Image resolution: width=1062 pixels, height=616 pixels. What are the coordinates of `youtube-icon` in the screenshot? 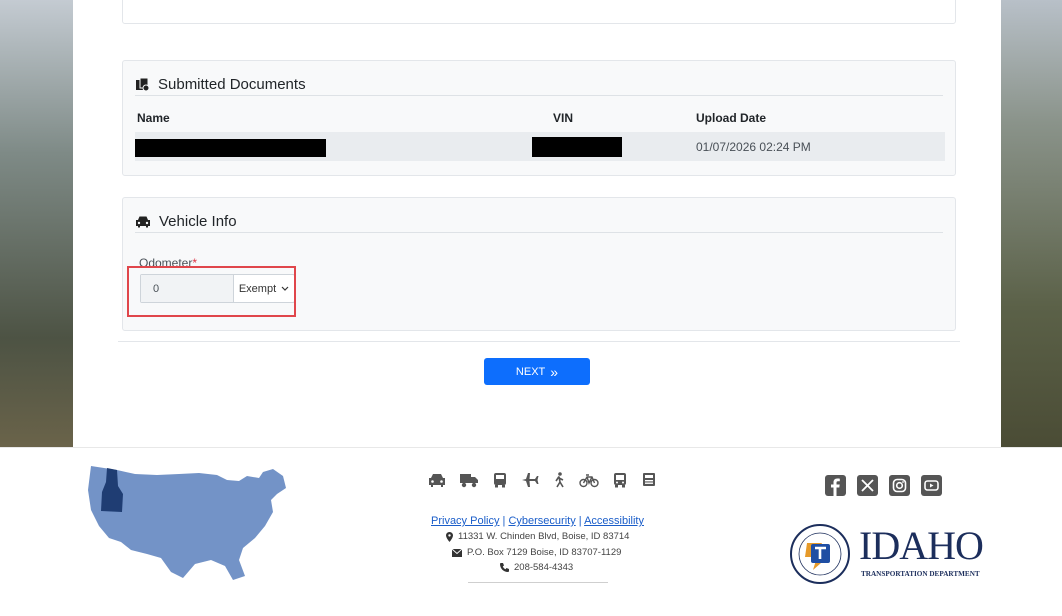 It's located at (931, 485).